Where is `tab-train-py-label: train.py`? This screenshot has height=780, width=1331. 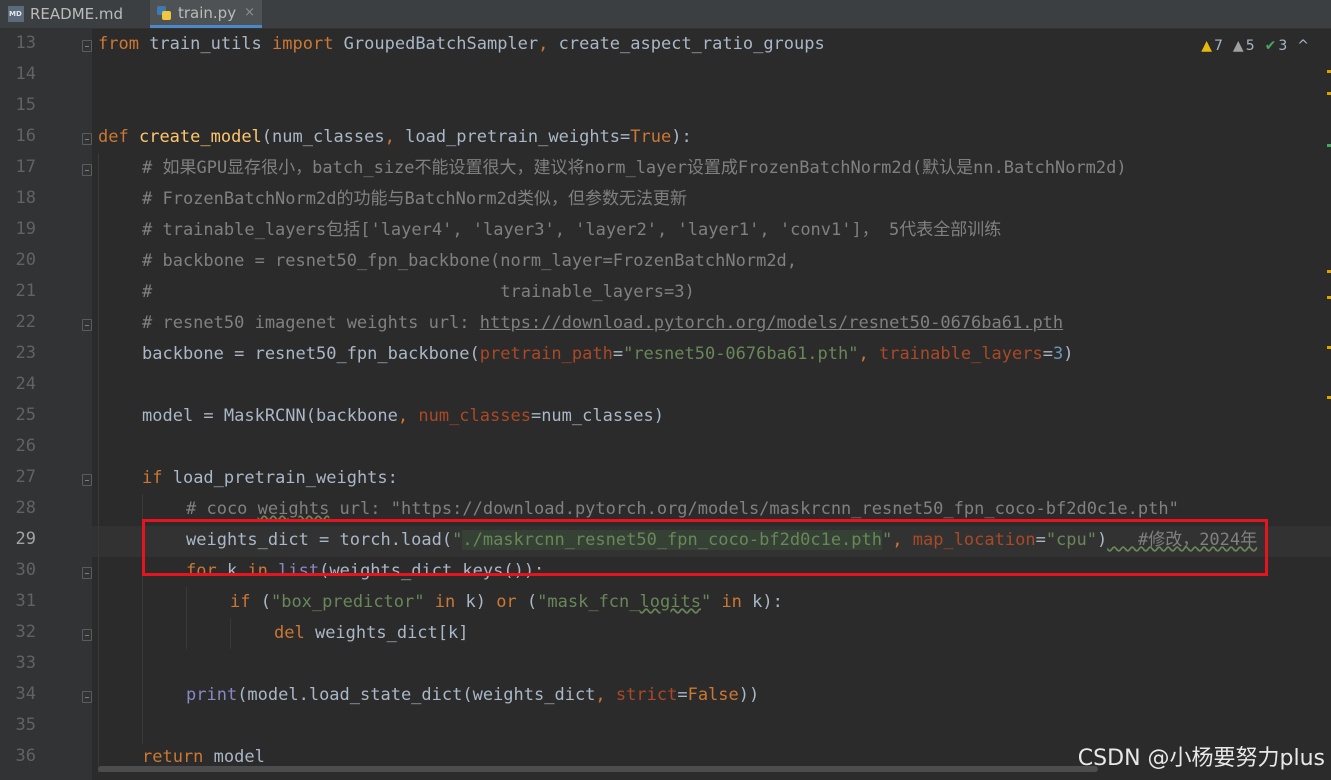 tab-train-py-label: train.py is located at coordinates (207, 12).